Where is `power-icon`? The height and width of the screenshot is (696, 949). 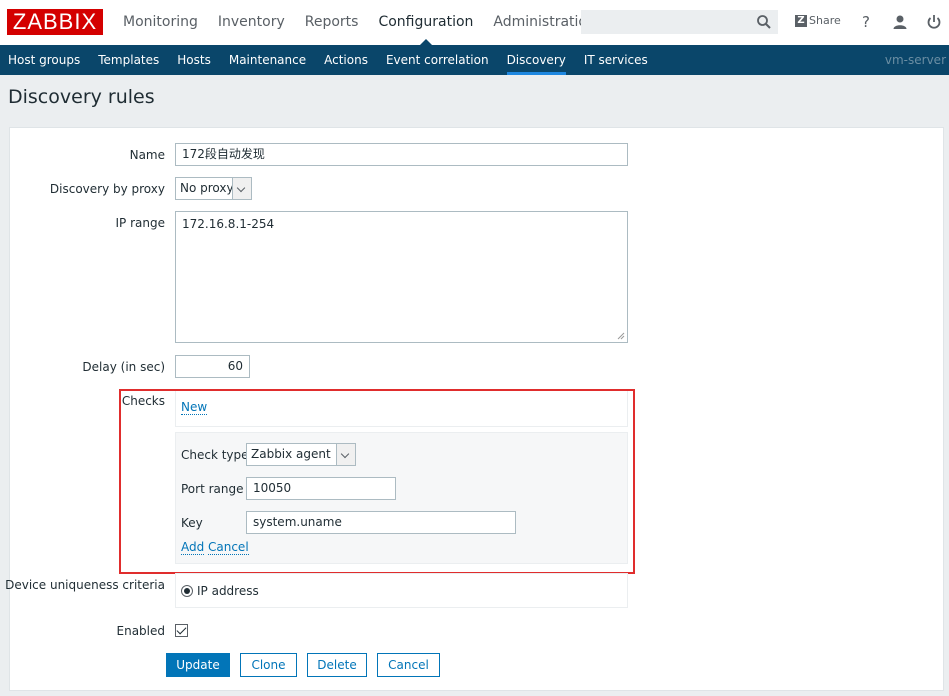
power-icon is located at coordinates (934, 22).